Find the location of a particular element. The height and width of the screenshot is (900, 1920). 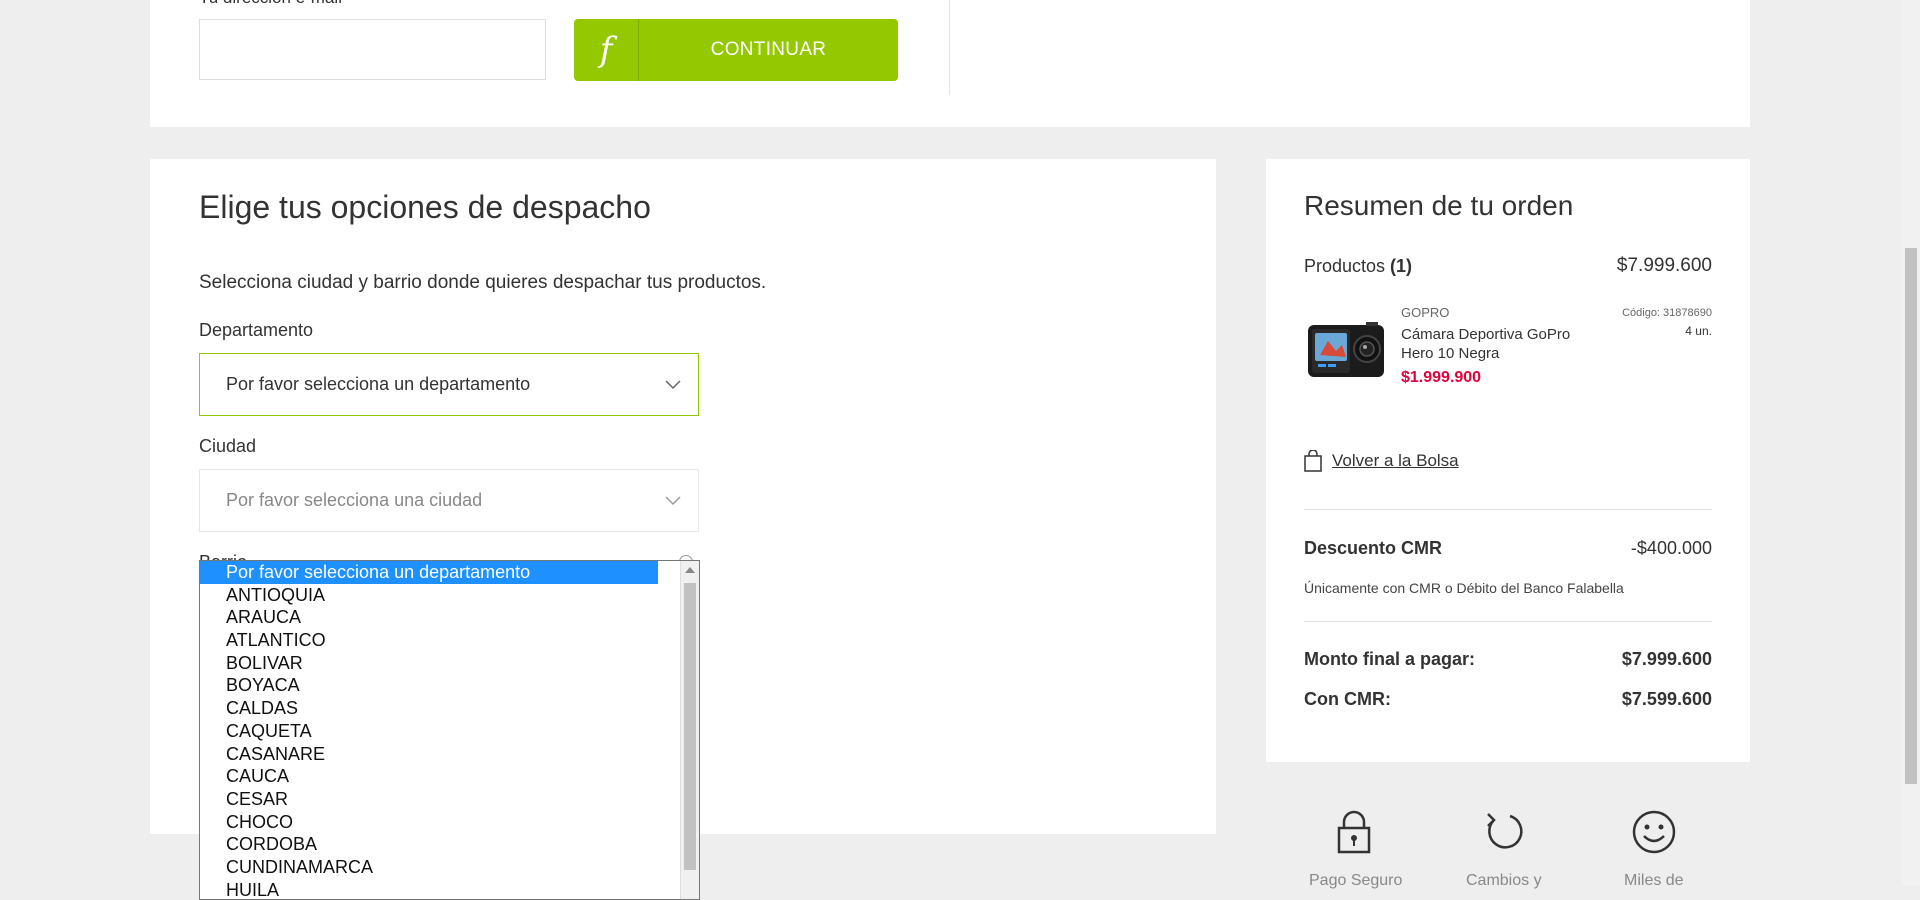

dropdown-option: CALDAS is located at coordinates (449, 708).